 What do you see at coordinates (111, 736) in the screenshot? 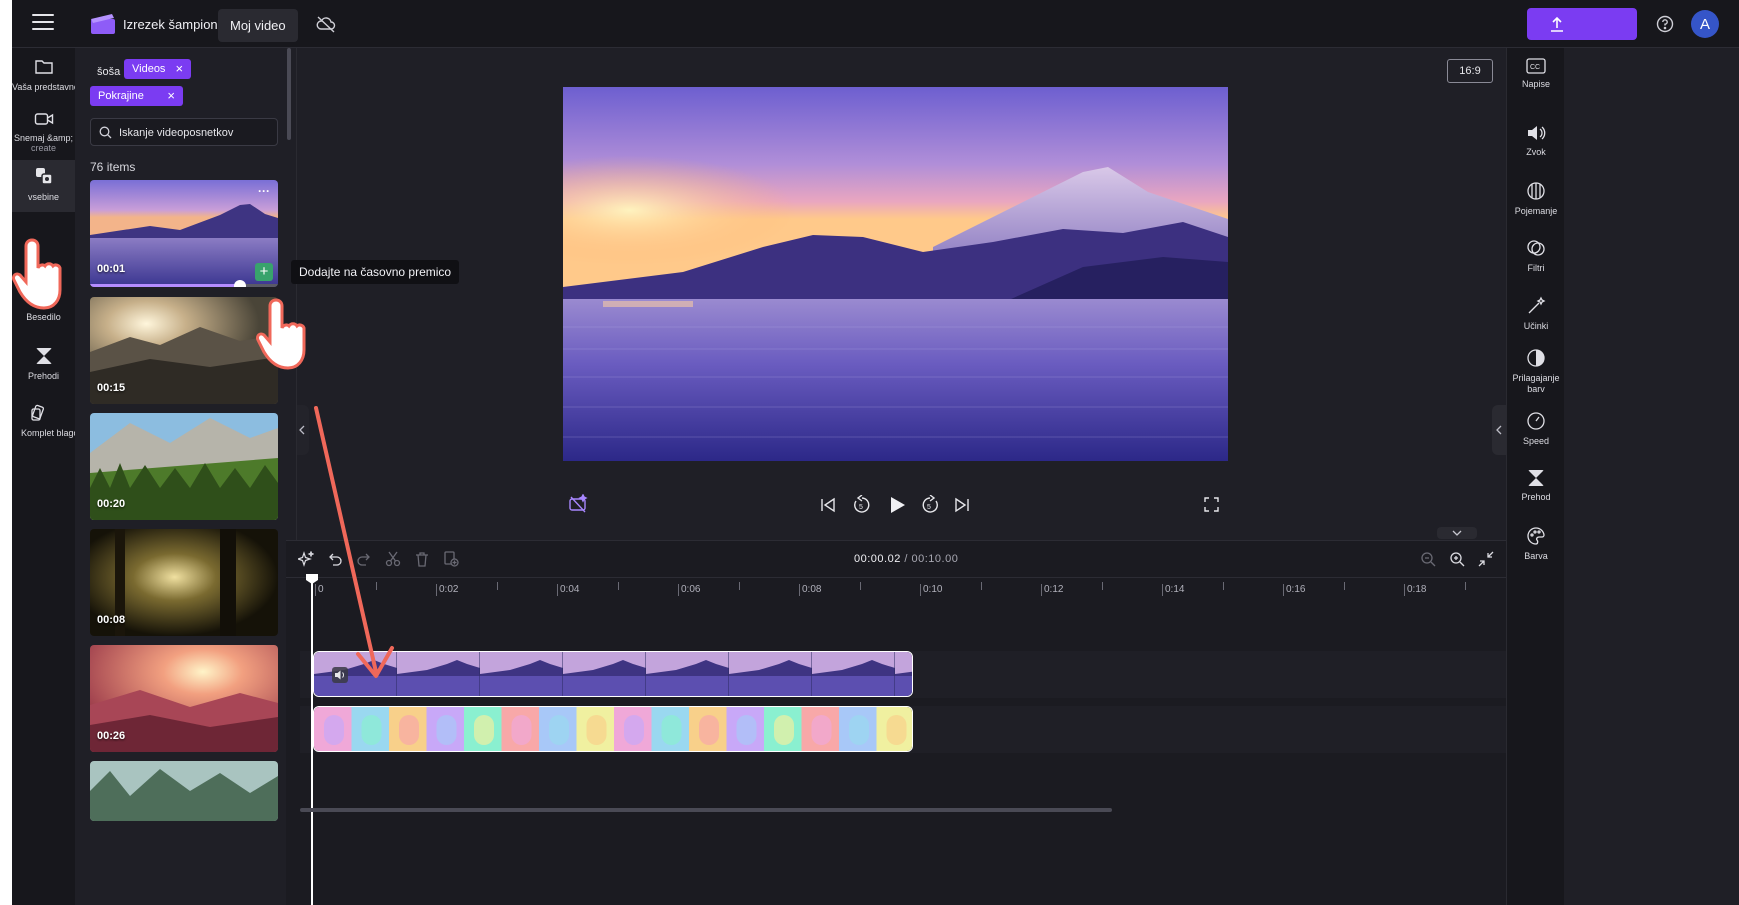
I see `thumbnail-duration: 00:26` at bounding box center [111, 736].